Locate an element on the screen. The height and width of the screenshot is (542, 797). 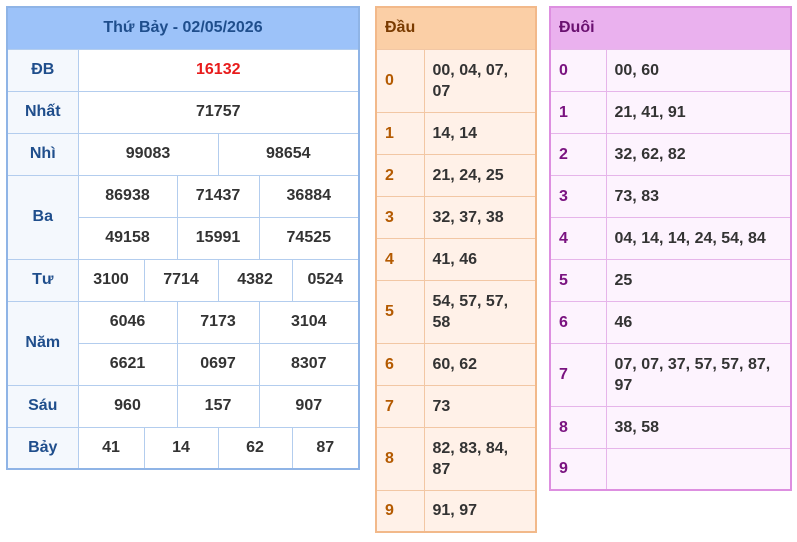
duoi-key: 7 is located at coordinates (578, 374).